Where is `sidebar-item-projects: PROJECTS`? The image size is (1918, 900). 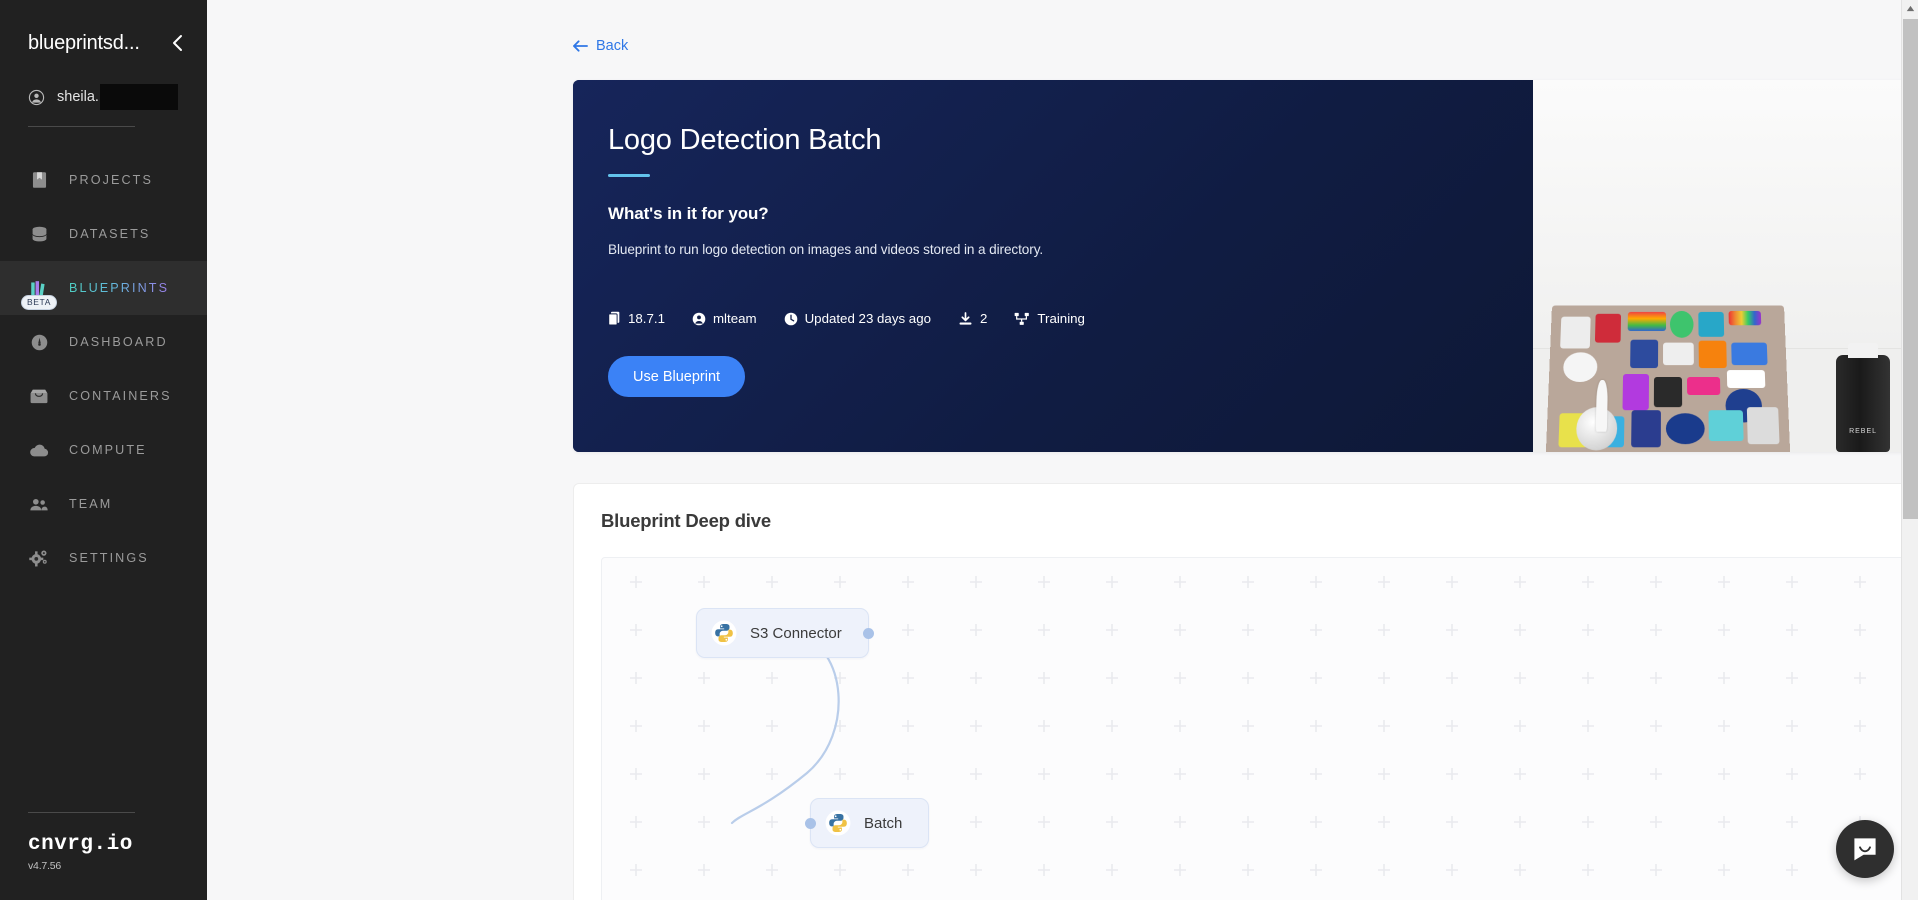
sidebar-item-projects: PROJECTS is located at coordinates (103, 180).